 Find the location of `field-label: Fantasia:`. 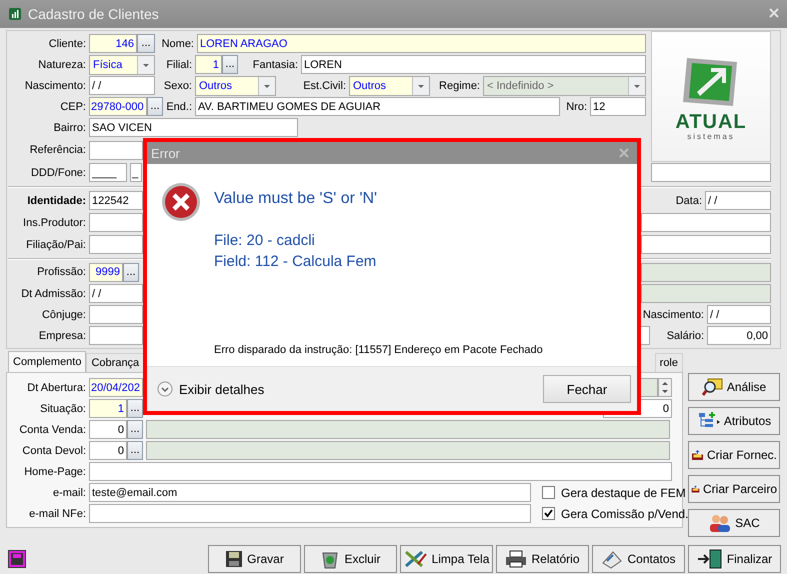

field-label: Fantasia: is located at coordinates (275, 64).